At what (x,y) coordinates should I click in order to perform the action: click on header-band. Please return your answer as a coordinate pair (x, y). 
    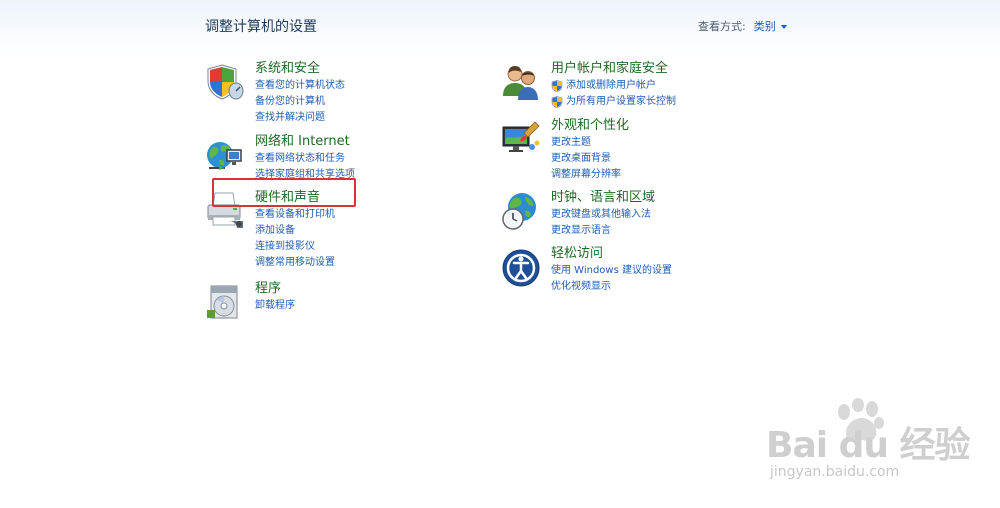
    Looking at the image, I should click on (500, 30).